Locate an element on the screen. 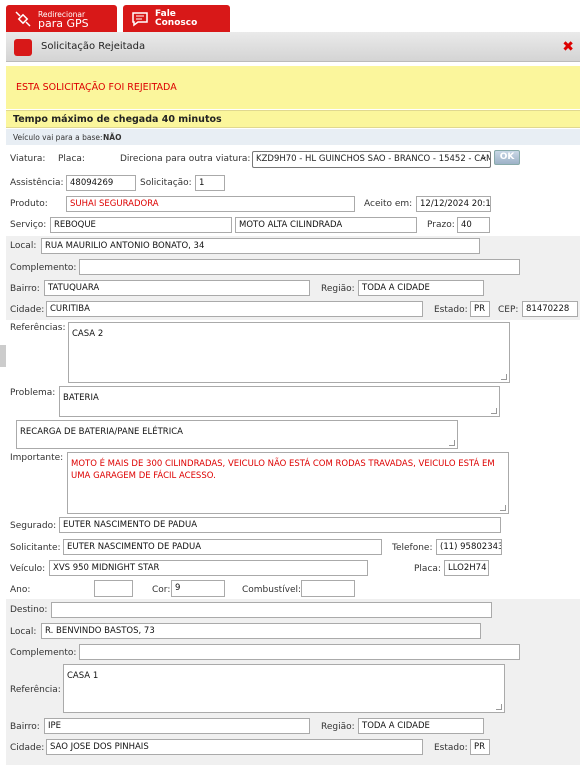 Image resolution: width=582 pixels, height=773 pixels. veiculo-label: Veículo: is located at coordinates (28, 569).